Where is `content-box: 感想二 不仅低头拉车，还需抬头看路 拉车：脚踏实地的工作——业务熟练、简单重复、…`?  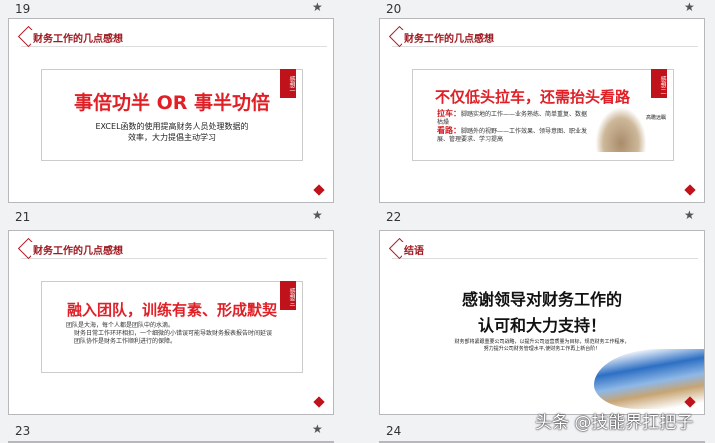
content-box: 感想二 不仅低头拉车，还需抬头看路 拉车：脚踏实地的工作——业务熟练、简单重复、… is located at coordinates (543, 115).